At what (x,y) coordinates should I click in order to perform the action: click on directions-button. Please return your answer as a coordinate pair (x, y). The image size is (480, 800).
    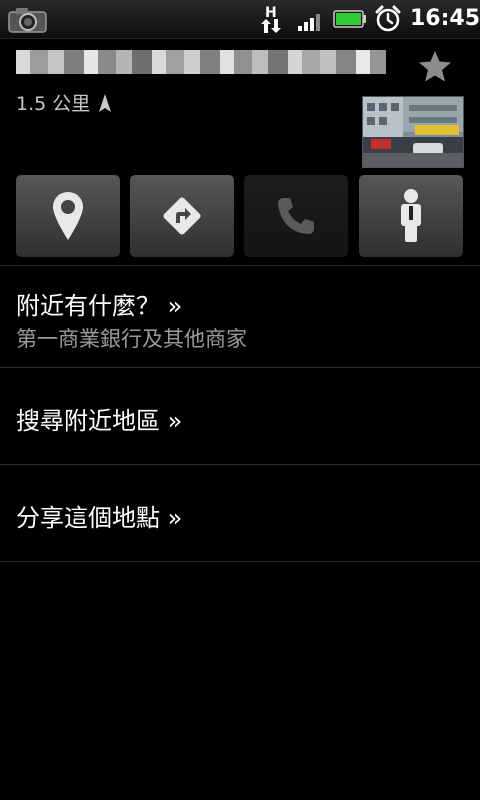
    Looking at the image, I should click on (182, 216).